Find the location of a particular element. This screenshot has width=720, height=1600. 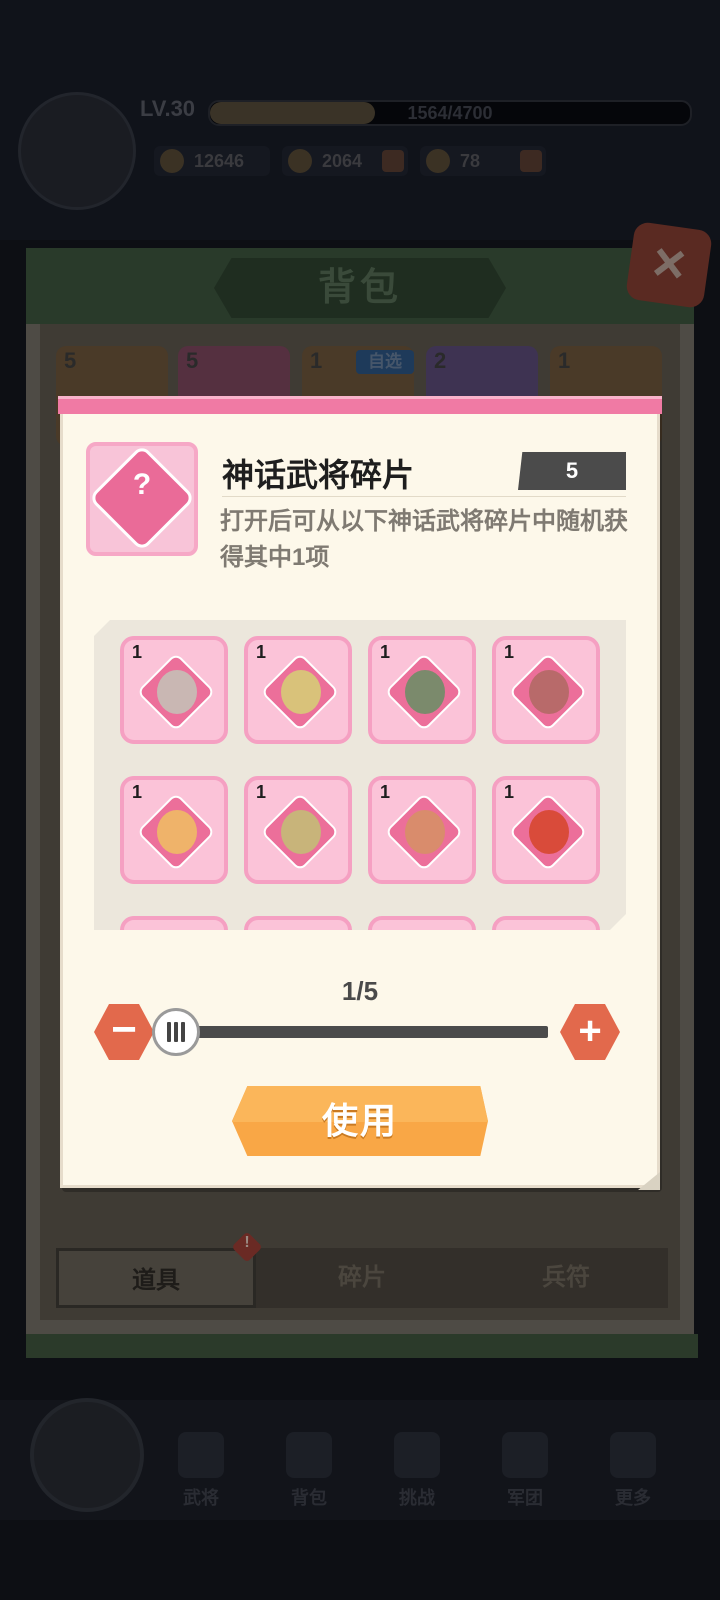

question-mark: ? is located at coordinates (142, 484).